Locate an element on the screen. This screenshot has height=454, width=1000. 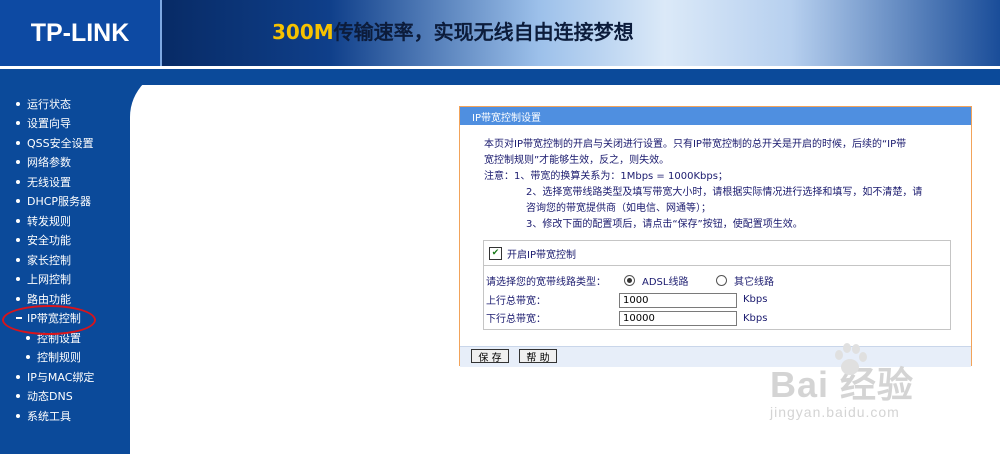
upload-label: 上行总带宽： is located at coordinates (516, 301).